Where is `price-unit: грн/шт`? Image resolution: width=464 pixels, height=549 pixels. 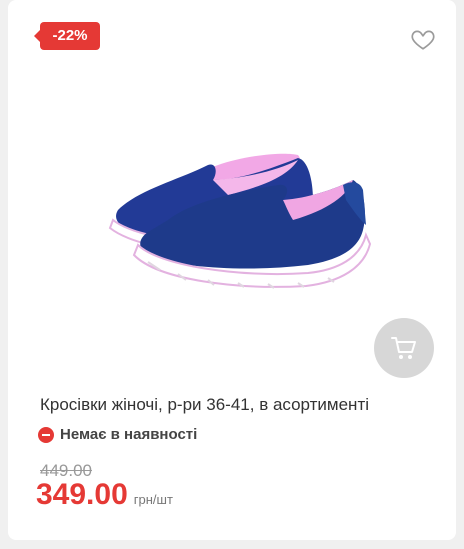 price-unit: грн/шт is located at coordinates (153, 499).